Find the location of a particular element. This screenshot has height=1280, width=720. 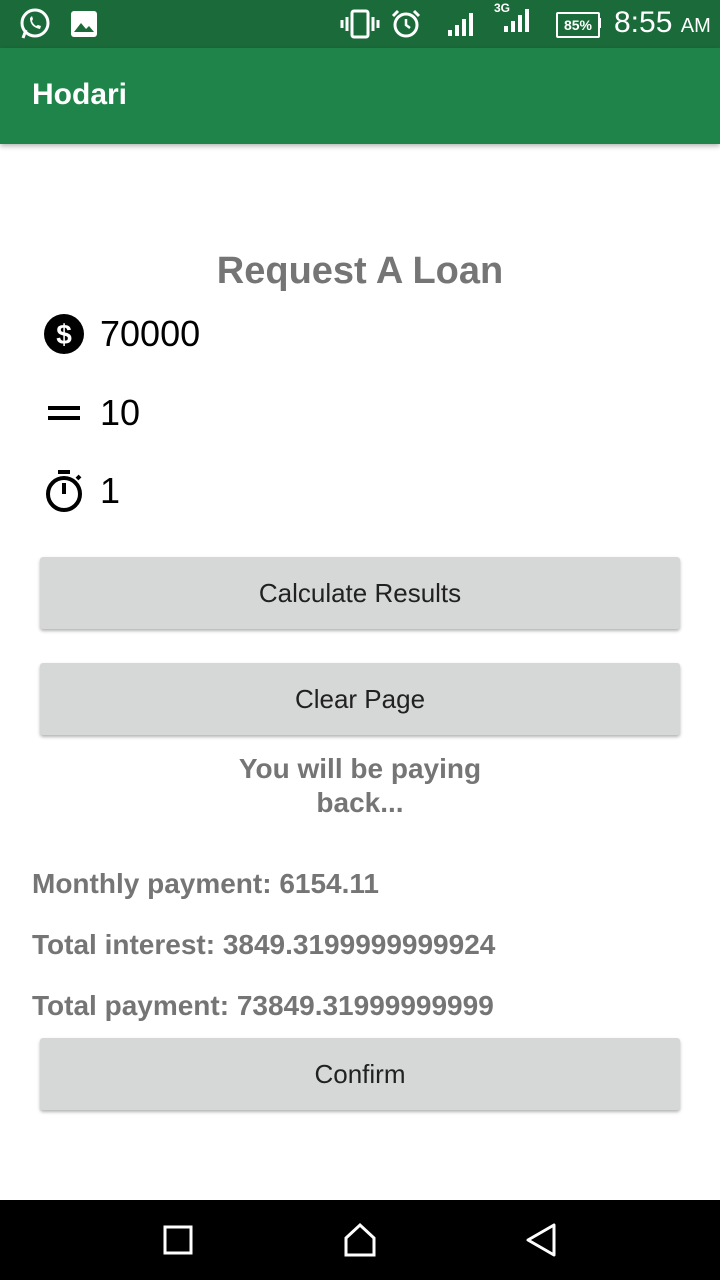

dollar-icon: $ is located at coordinates (64, 334).